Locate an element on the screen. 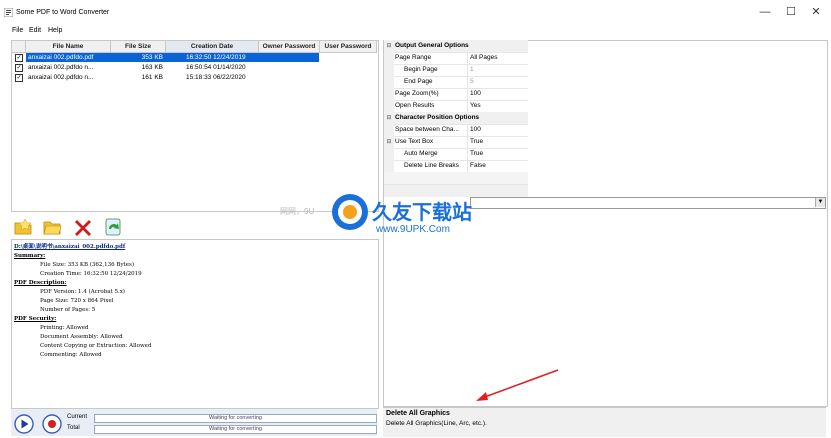 This screenshot has width=831, height=438. description-text: Delete All Graphics(Line, Arc, etc.). is located at coordinates (436, 423).